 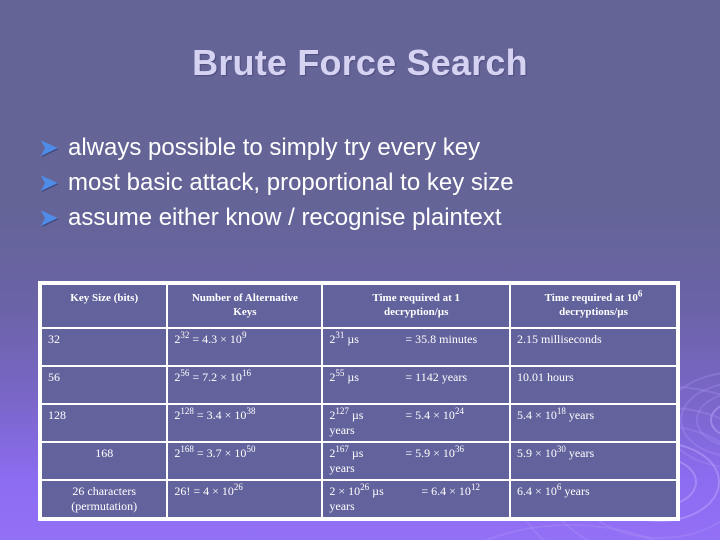 What do you see at coordinates (245, 423) in the screenshot?
I see `cell-alternative-keys: 2128 = 3.4 × 1038` at bounding box center [245, 423].